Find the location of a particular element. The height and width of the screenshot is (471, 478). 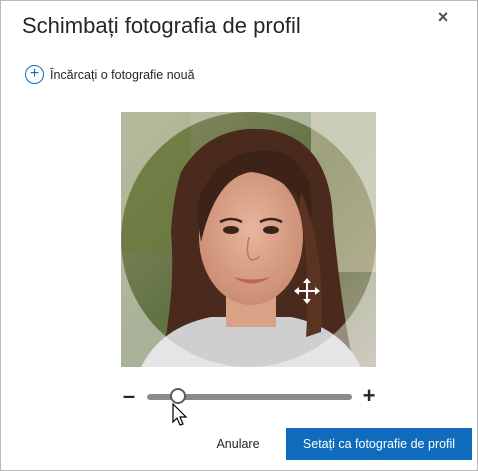

upload-new-photo-link: + Încărcați o fotografie nouă is located at coordinates (110, 74).